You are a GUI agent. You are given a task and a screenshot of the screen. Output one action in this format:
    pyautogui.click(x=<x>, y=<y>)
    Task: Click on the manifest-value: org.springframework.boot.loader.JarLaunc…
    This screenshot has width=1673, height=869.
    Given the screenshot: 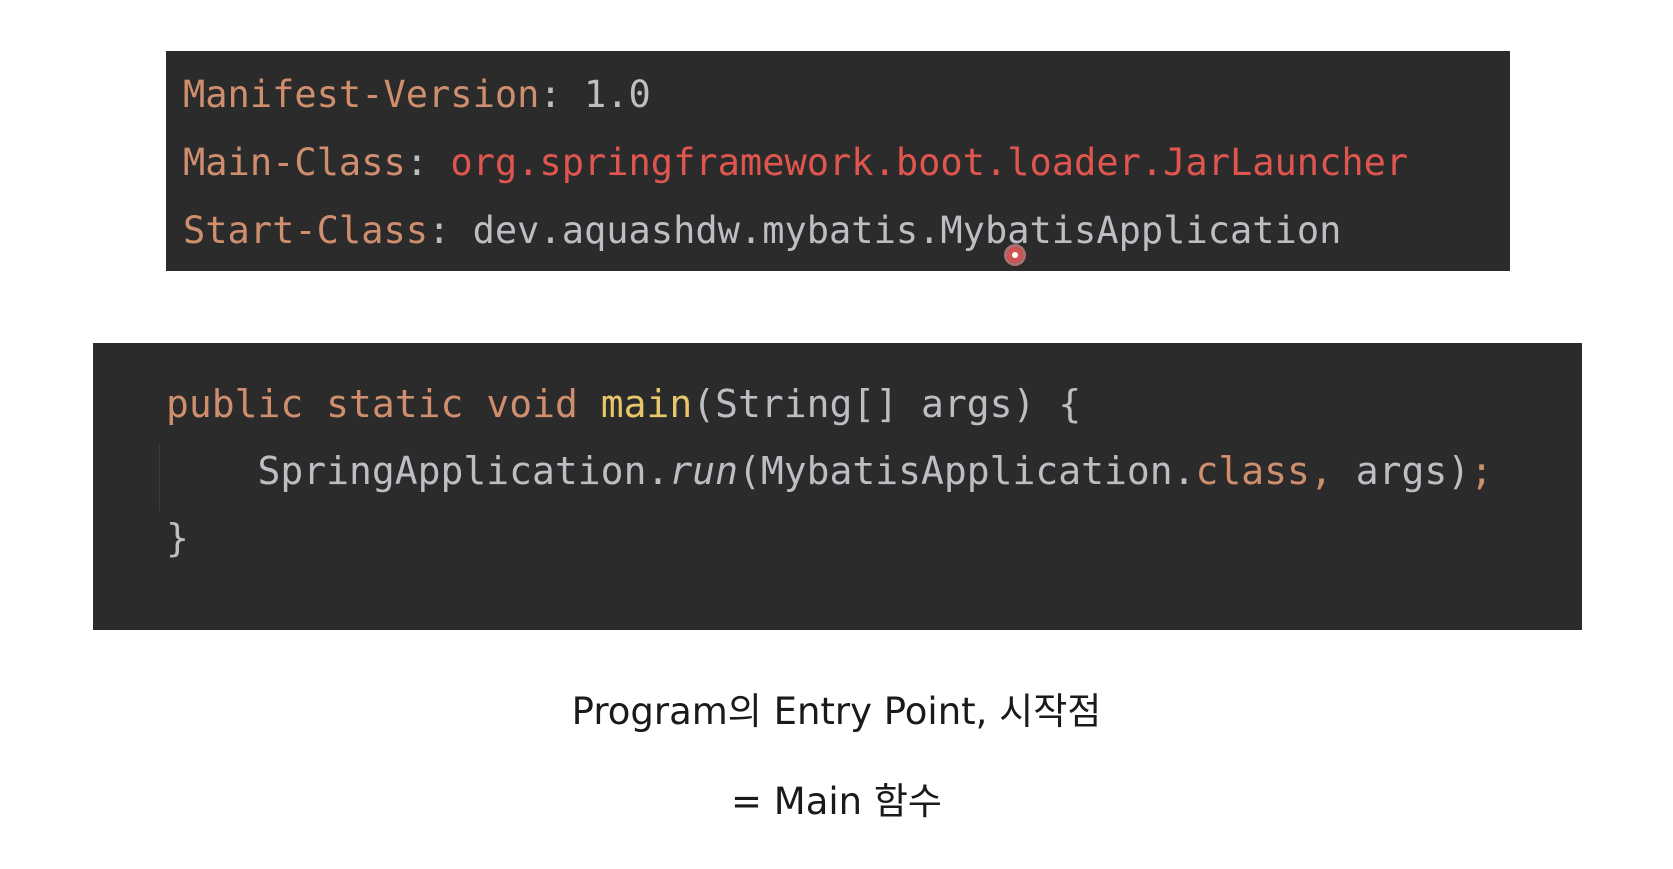 What is the action you would take?
    pyautogui.click(x=929, y=162)
    